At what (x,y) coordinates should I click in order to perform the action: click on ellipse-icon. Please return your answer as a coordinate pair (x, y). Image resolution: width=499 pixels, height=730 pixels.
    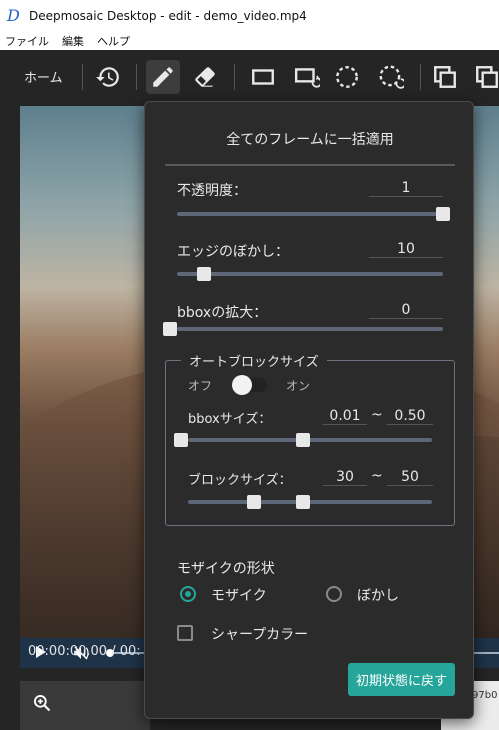
    Looking at the image, I should click on (347, 77).